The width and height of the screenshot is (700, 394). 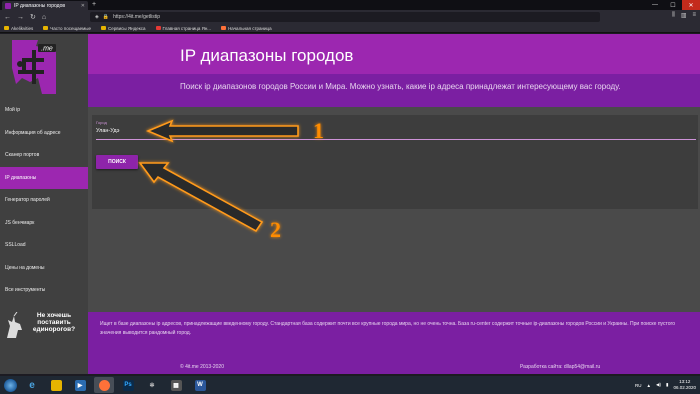 What do you see at coordinates (396, 139) in the screenshot?
I see `city-input-underline` at bounding box center [396, 139].